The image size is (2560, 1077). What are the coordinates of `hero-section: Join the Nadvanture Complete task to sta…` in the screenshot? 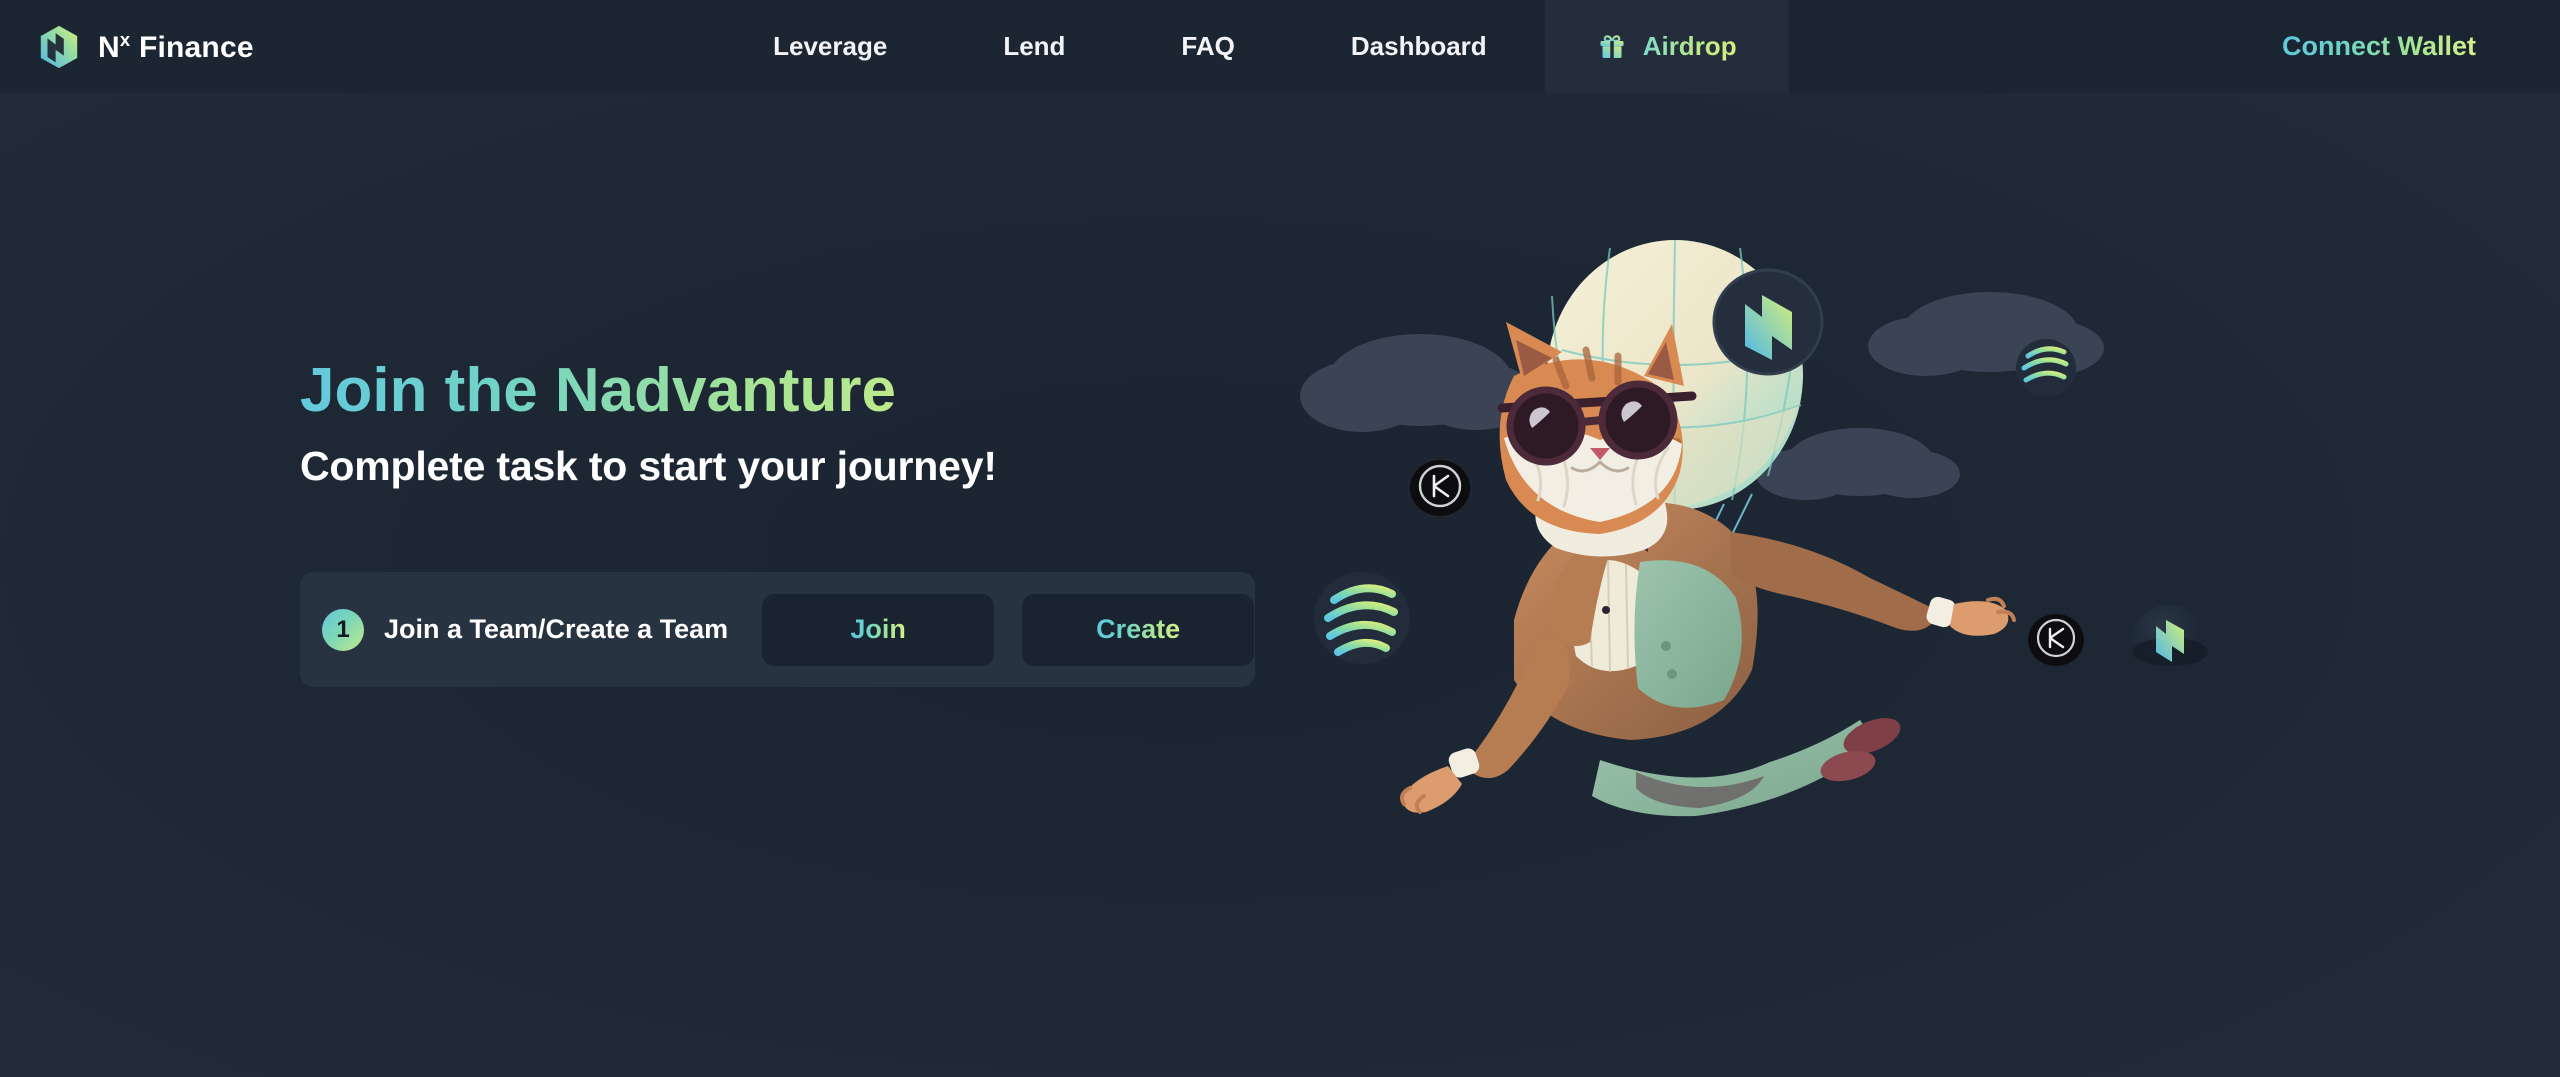 It's located at (648, 423).